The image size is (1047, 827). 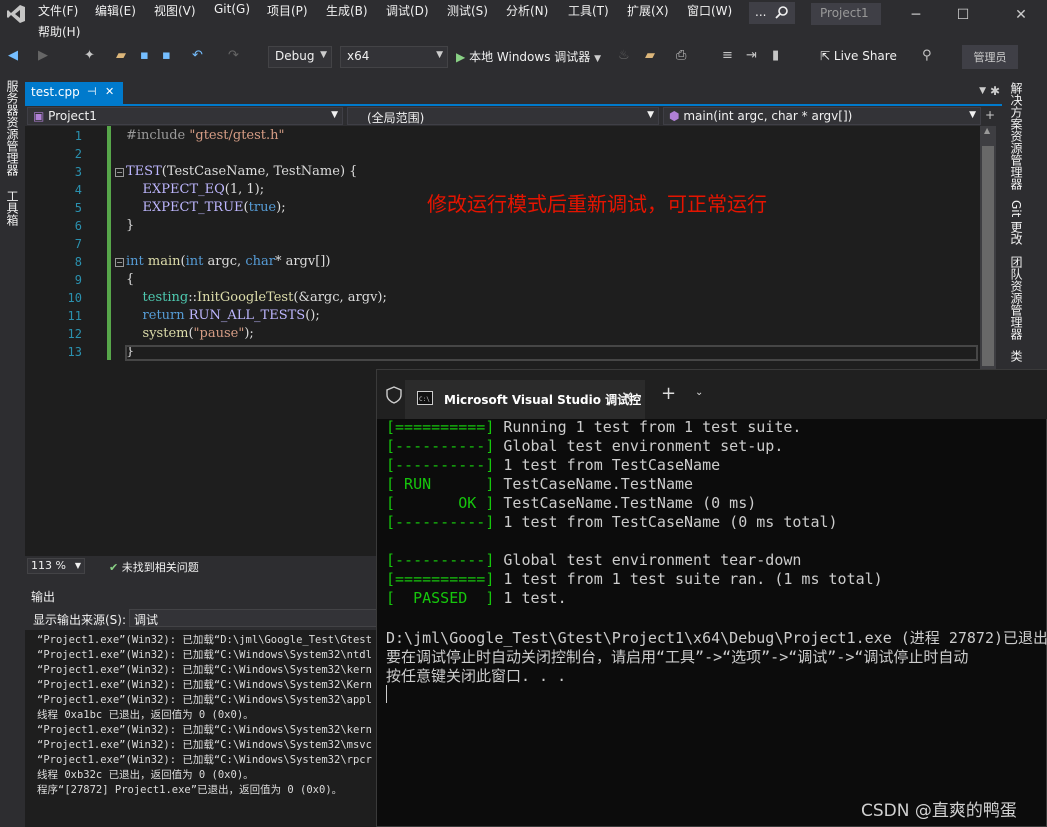 What do you see at coordinates (987, 130) in the screenshot?
I see `scrollbar-up-icon: ▲` at bounding box center [987, 130].